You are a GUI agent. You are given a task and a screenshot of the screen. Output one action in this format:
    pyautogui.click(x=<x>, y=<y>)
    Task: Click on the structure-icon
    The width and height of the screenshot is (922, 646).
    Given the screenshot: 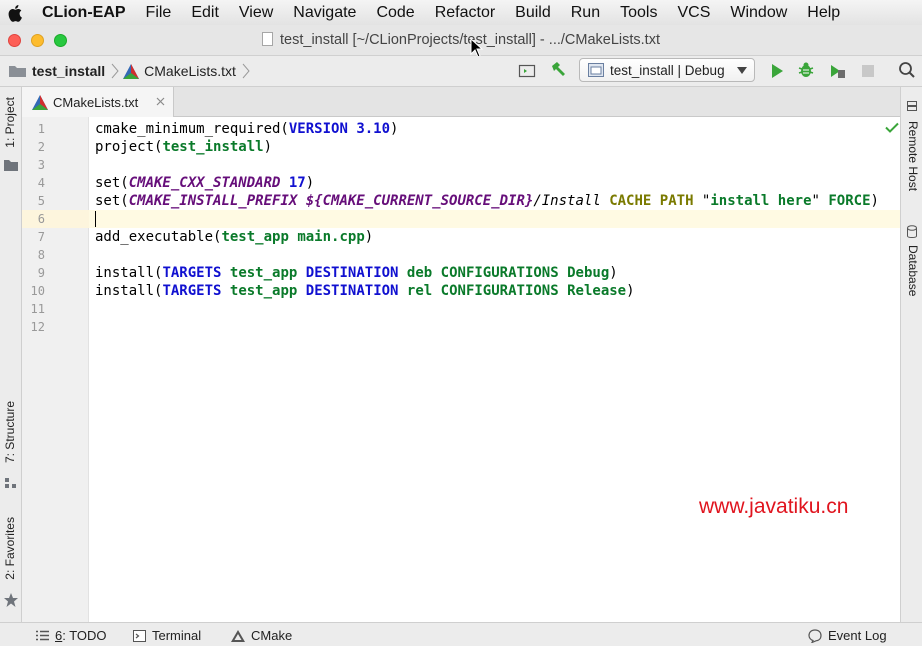 What is the action you would take?
    pyautogui.click(x=10, y=483)
    